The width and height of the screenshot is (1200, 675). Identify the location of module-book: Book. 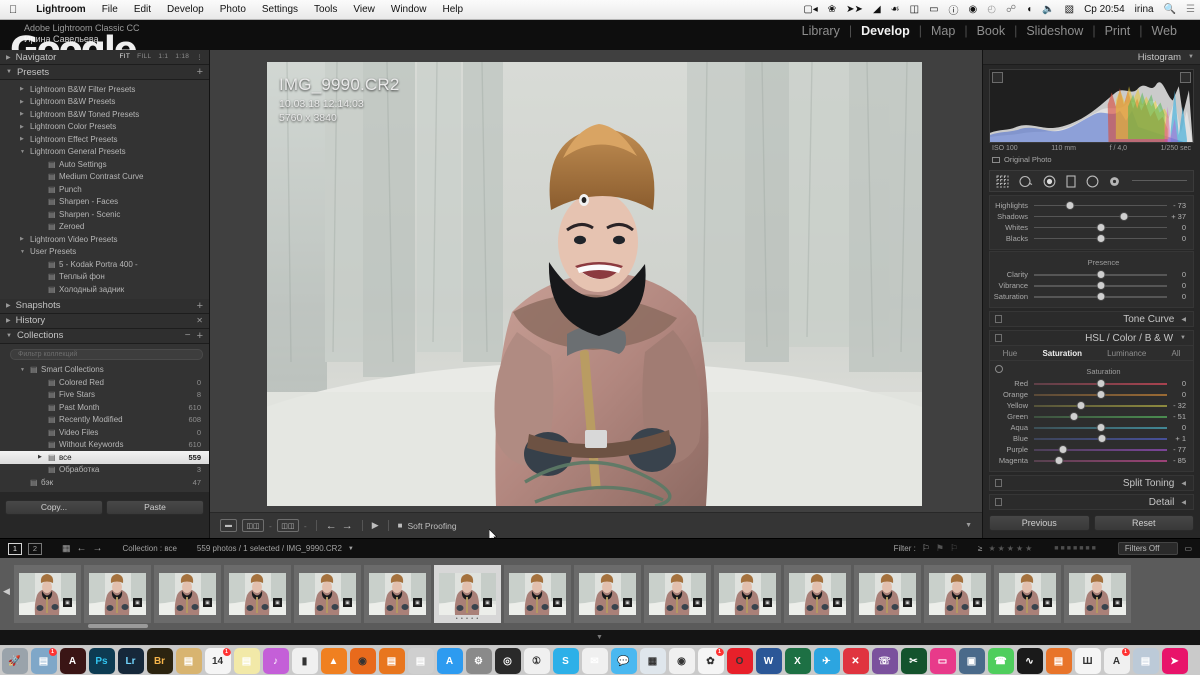
(991, 31).